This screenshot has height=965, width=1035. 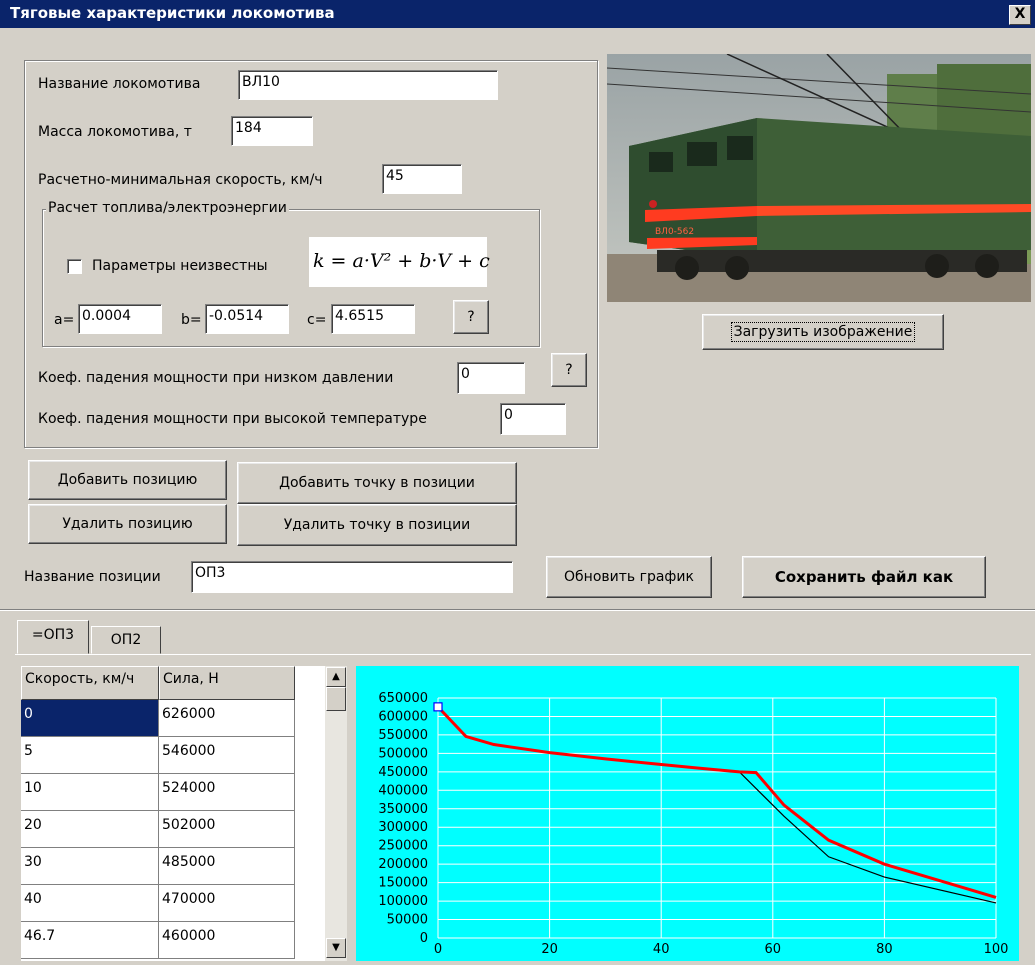 What do you see at coordinates (403, 883) in the screenshot?
I see `y-tick-label: 150000` at bounding box center [403, 883].